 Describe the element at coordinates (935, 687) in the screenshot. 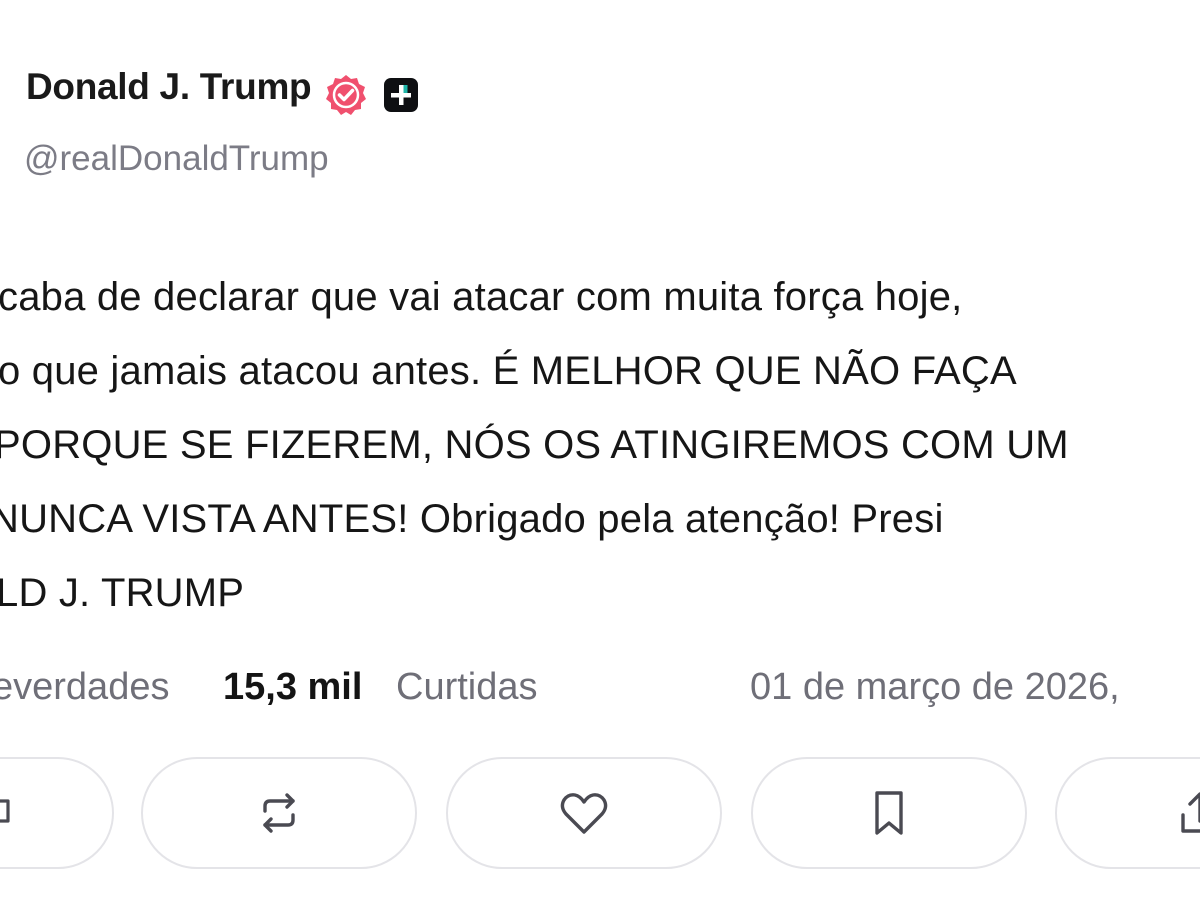

I see `post-date: 01 de março de 2026,` at that location.